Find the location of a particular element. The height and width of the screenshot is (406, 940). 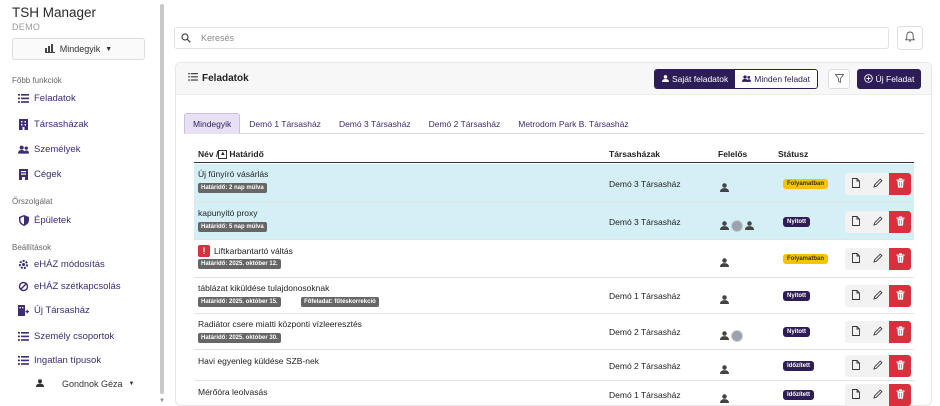

sidebar-item-label: Épületek is located at coordinates (52, 220).